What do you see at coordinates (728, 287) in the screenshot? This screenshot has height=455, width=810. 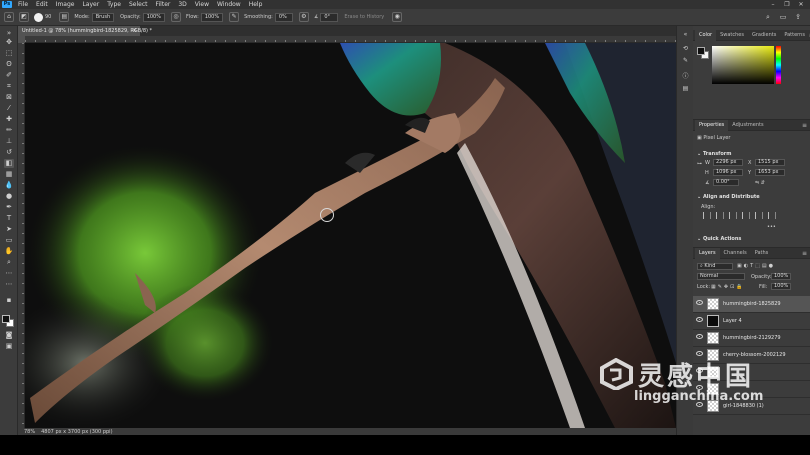 I see `lock-icons: ▦✎✥⊡🔒` at bounding box center [728, 287].